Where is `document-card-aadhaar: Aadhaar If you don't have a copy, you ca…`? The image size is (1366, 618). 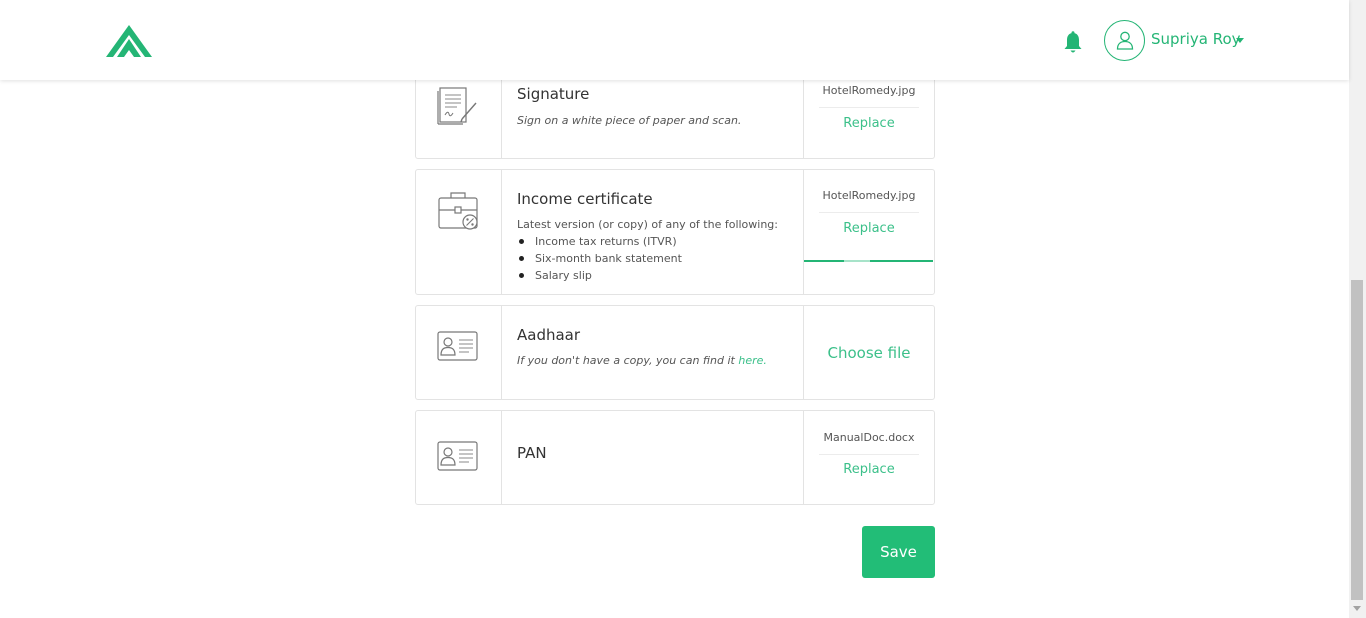 document-card-aadhaar: Aadhaar If you don't have a copy, you ca… is located at coordinates (675, 352).